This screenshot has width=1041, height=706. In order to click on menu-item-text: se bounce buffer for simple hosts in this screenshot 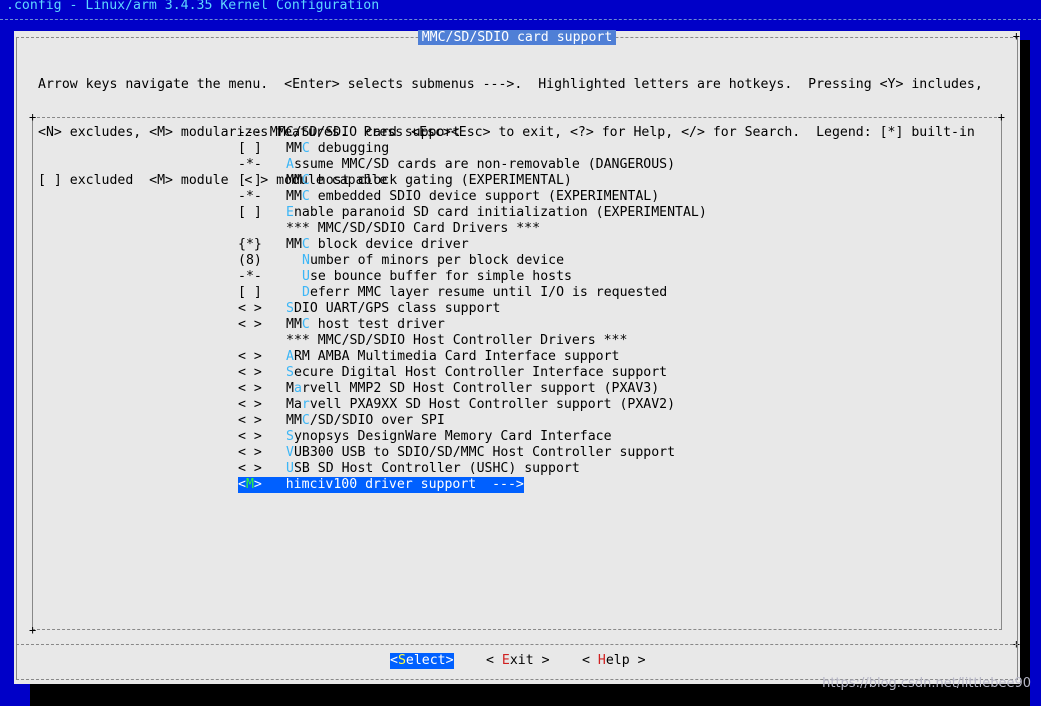, I will do `click(440, 276)`.